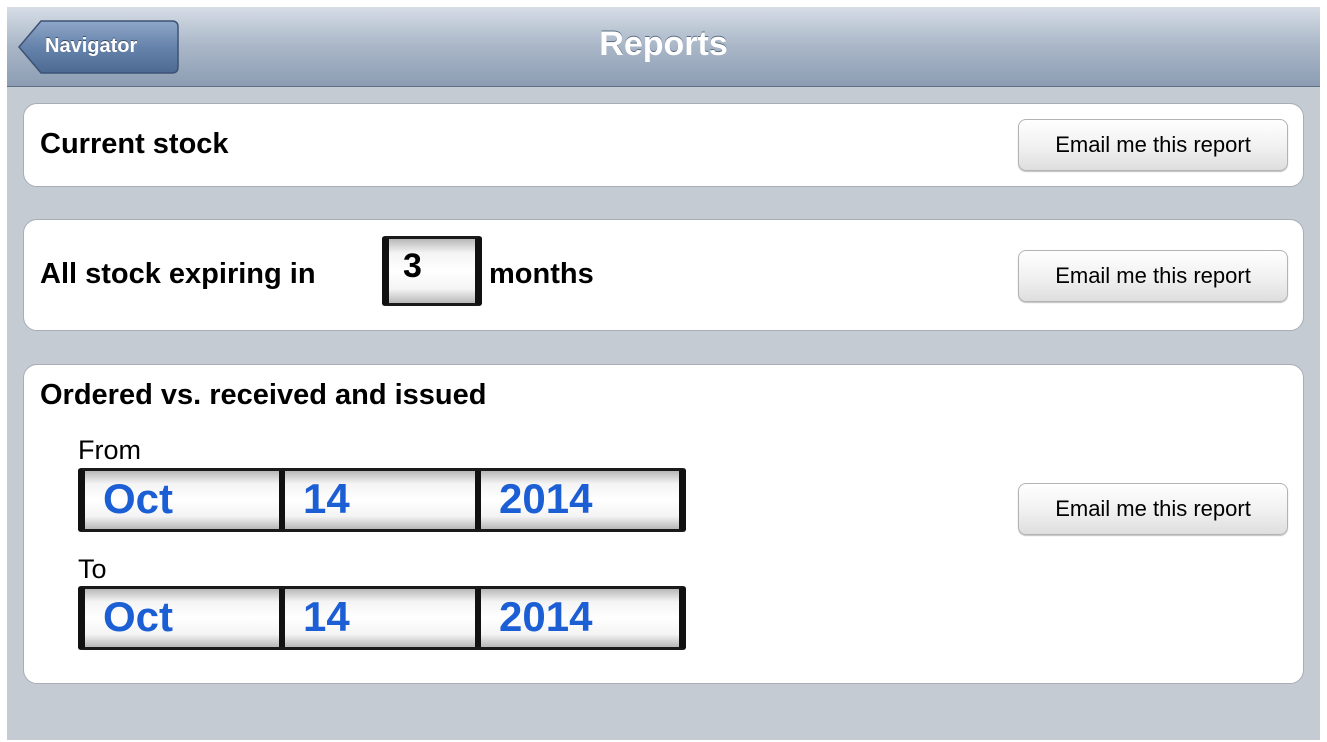 This screenshot has width=1327, height=742. I want to click on to-day-value: 14, so click(326, 617).